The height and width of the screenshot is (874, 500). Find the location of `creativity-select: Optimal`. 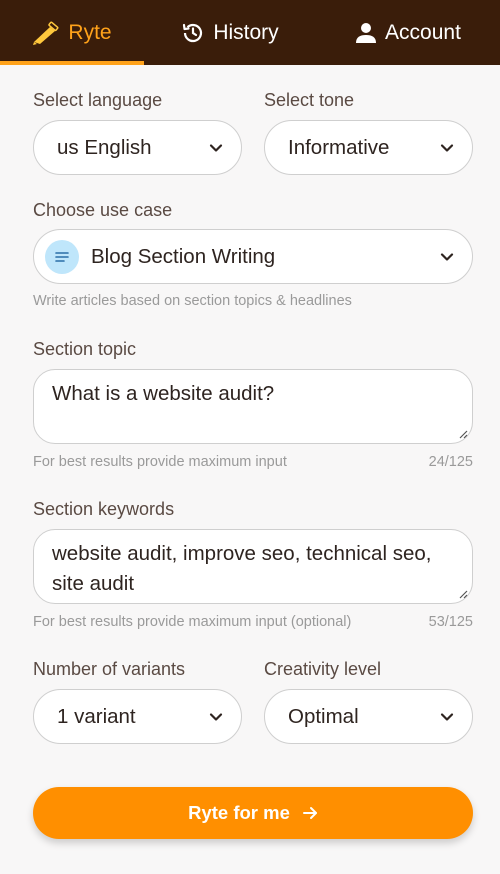

creativity-select: Optimal is located at coordinates (368, 716).